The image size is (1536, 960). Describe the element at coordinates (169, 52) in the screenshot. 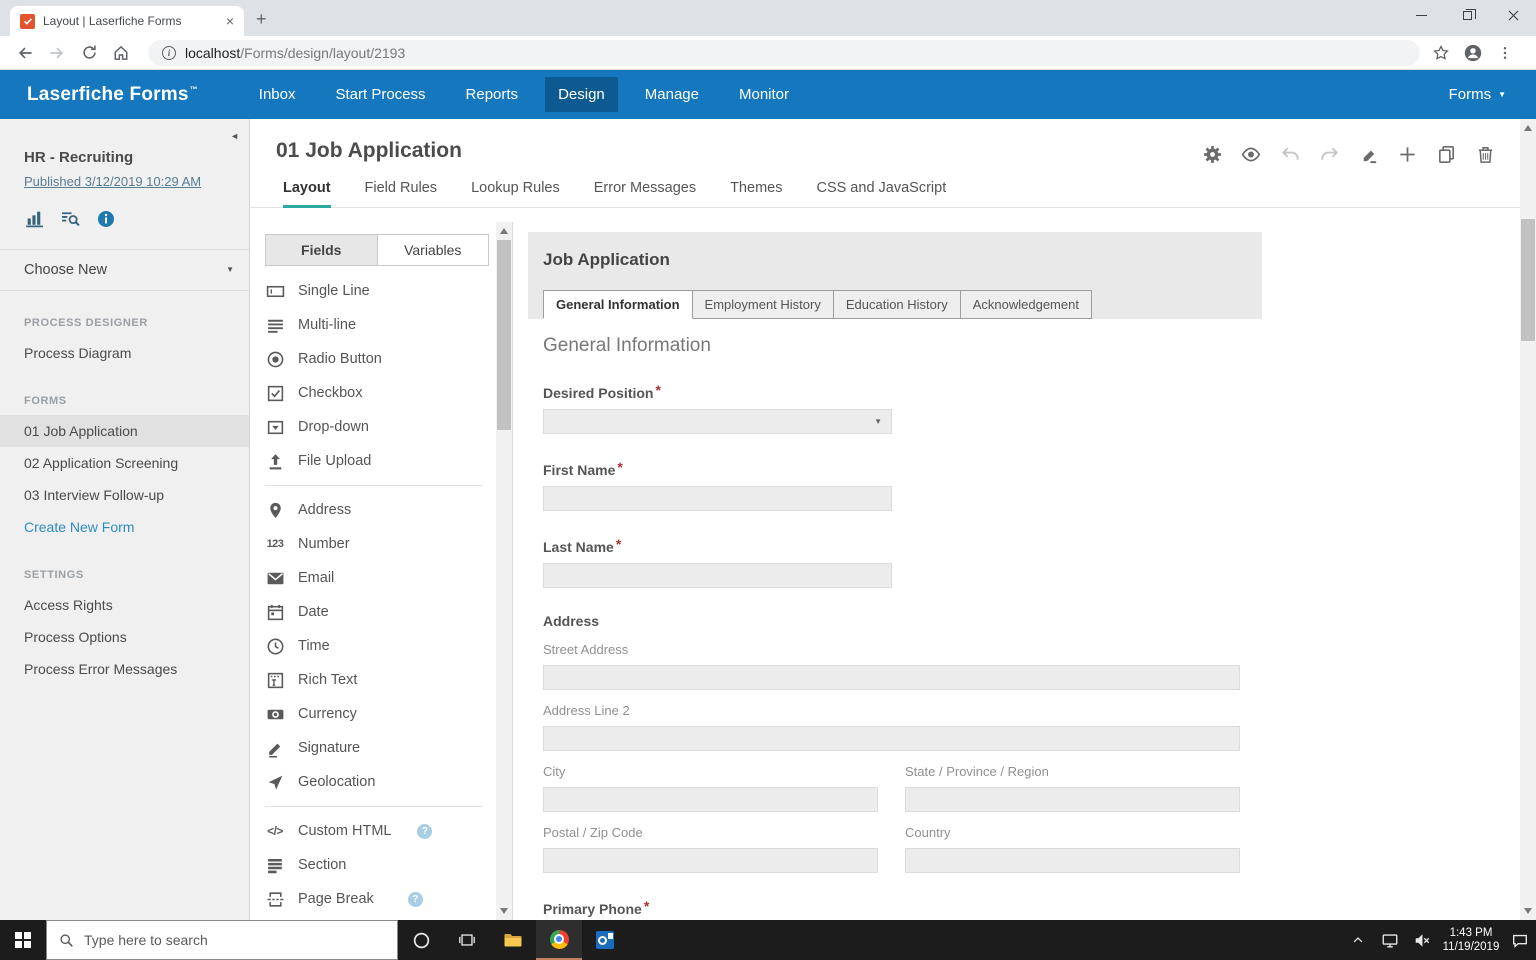

I see `site-info-icon: i` at that location.